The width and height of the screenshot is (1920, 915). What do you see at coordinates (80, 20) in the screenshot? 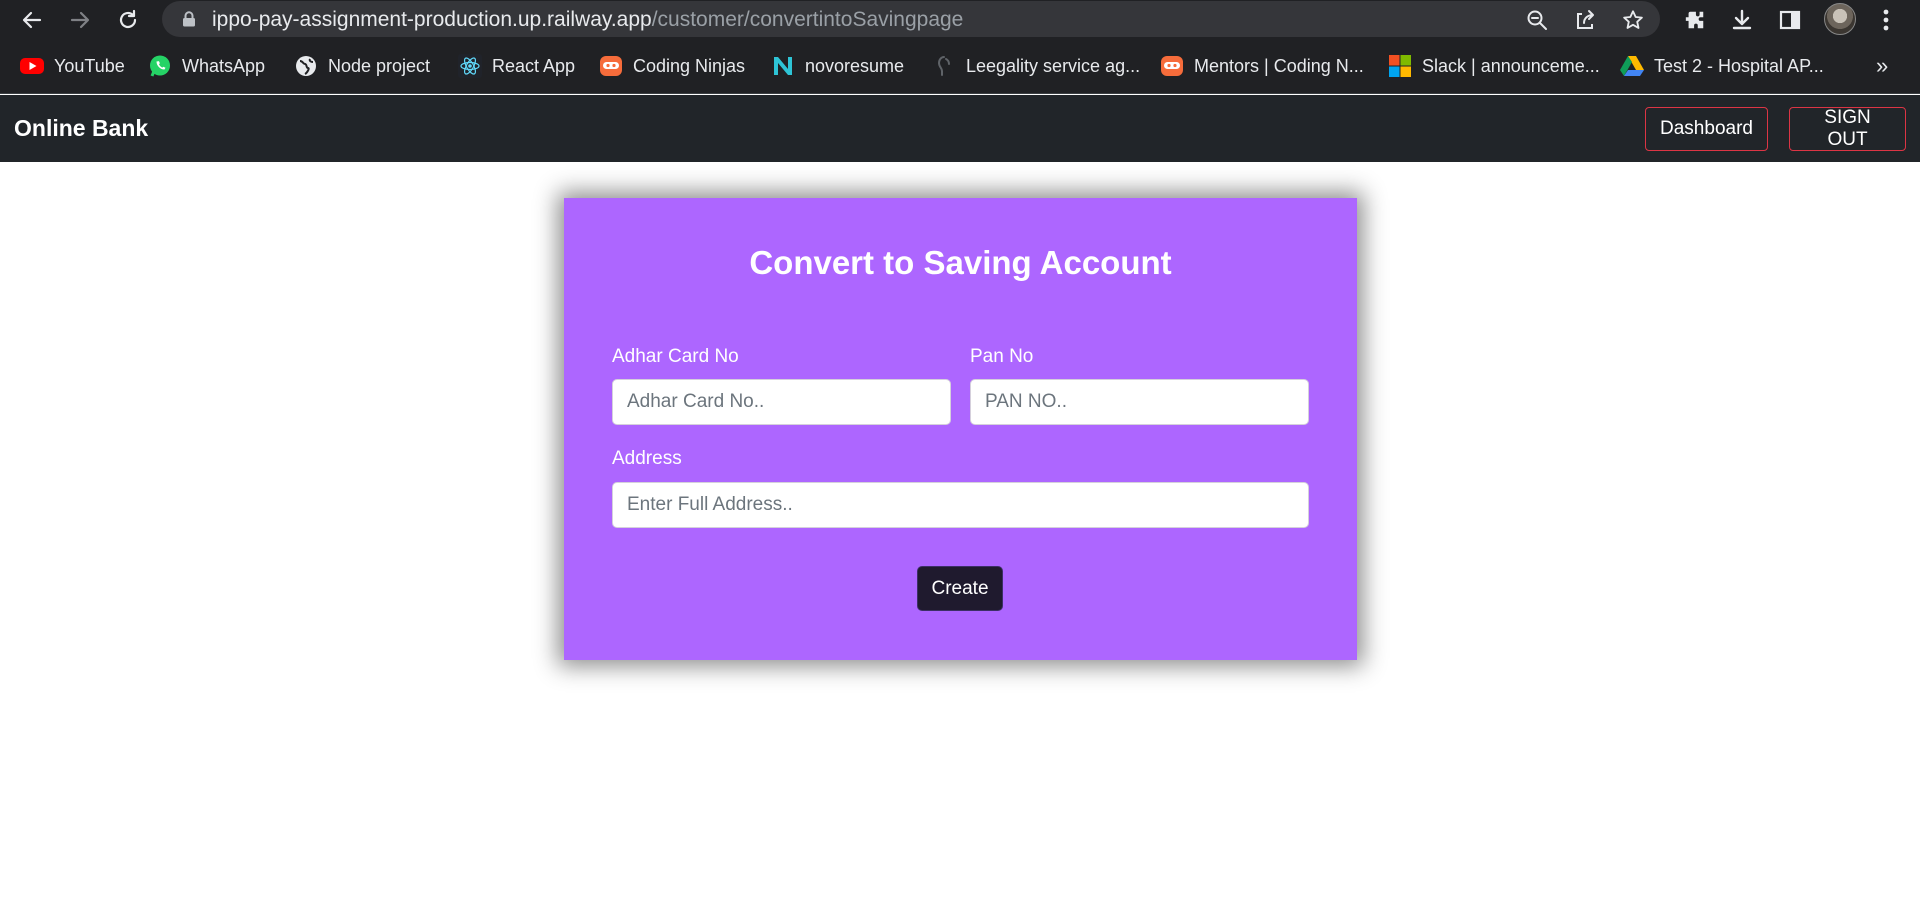
I see `forward-icon` at bounding box center [80, 20].